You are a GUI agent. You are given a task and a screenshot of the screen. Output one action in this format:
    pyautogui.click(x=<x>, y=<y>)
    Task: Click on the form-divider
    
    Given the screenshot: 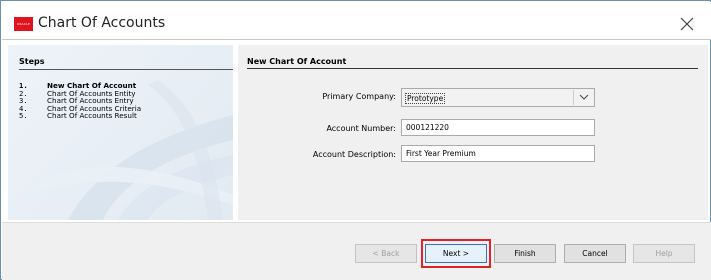 What is the action you would take?
    pyautogui.click(x=472, y=68)
    